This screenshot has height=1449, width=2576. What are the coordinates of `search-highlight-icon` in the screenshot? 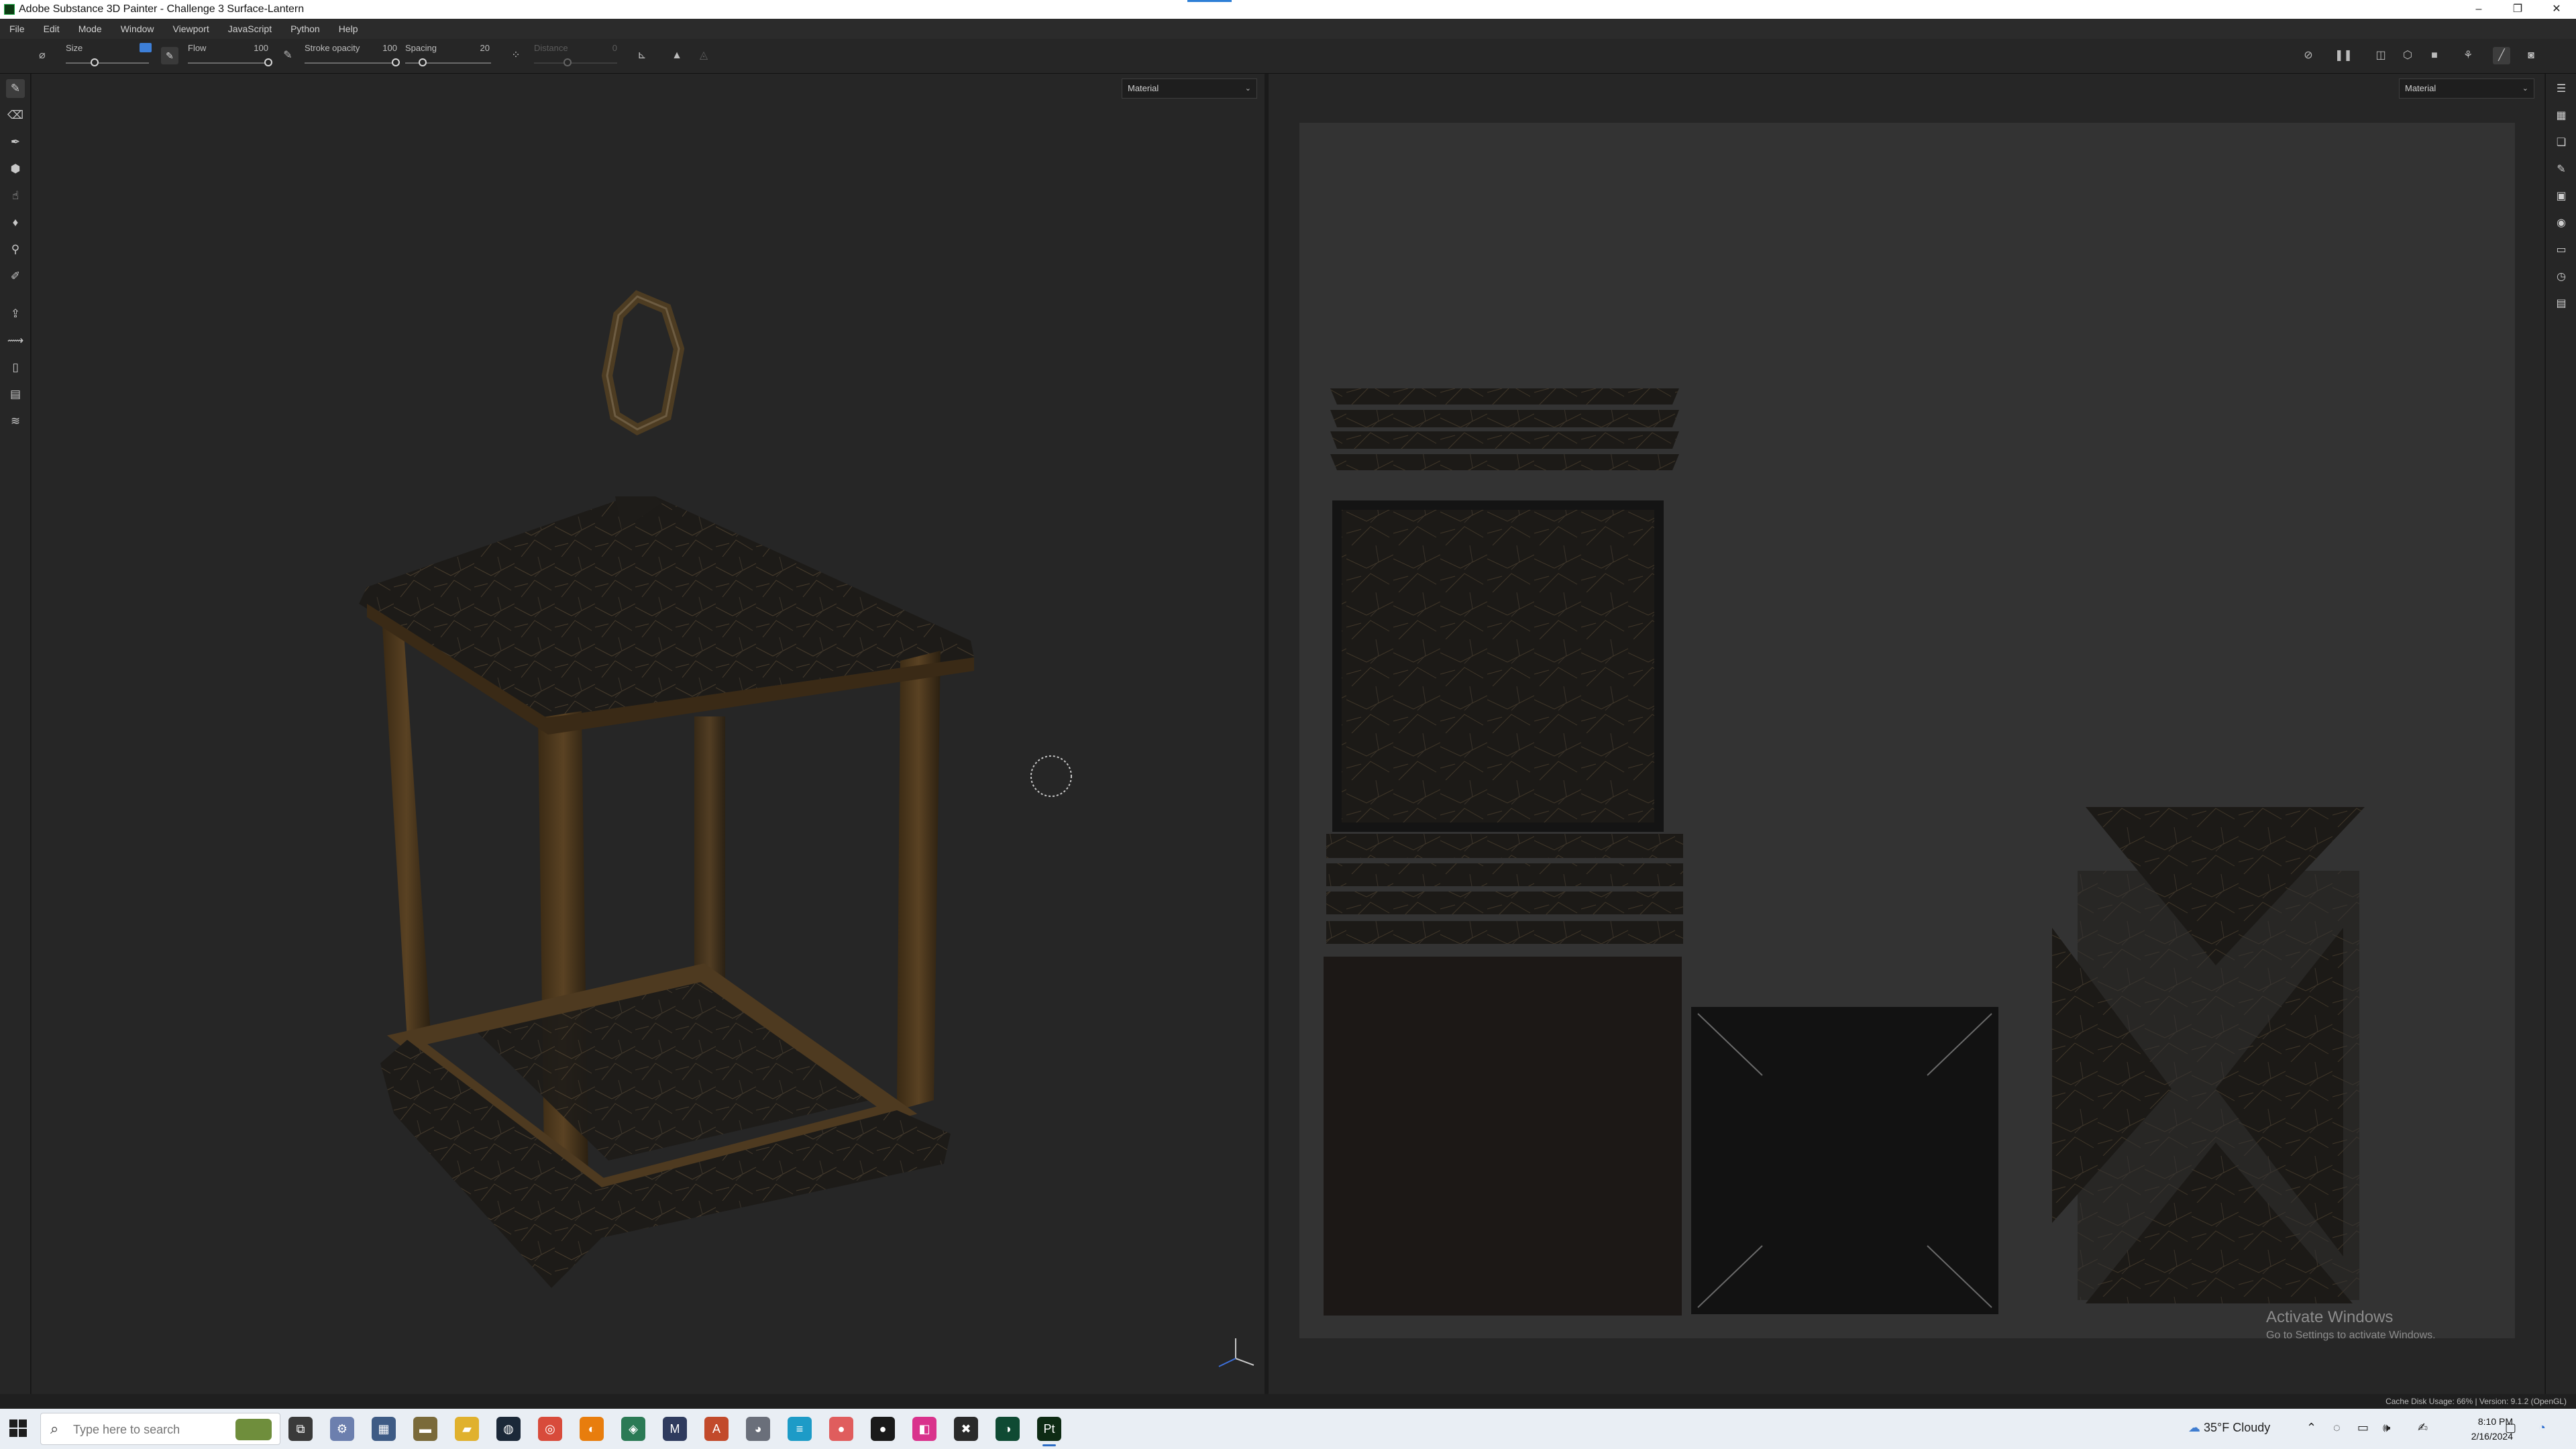 It's located at (253, 1429).